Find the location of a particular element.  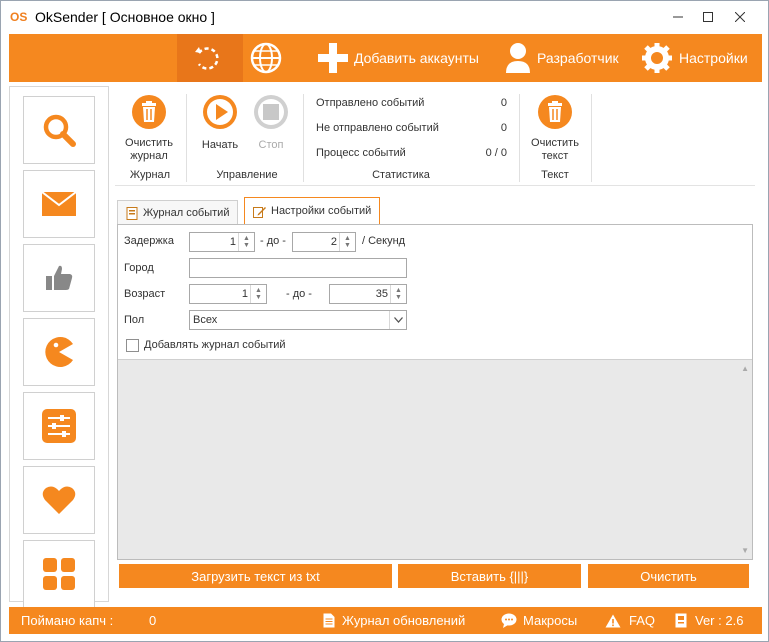

stop-icon is located at coordinates (271, 112).